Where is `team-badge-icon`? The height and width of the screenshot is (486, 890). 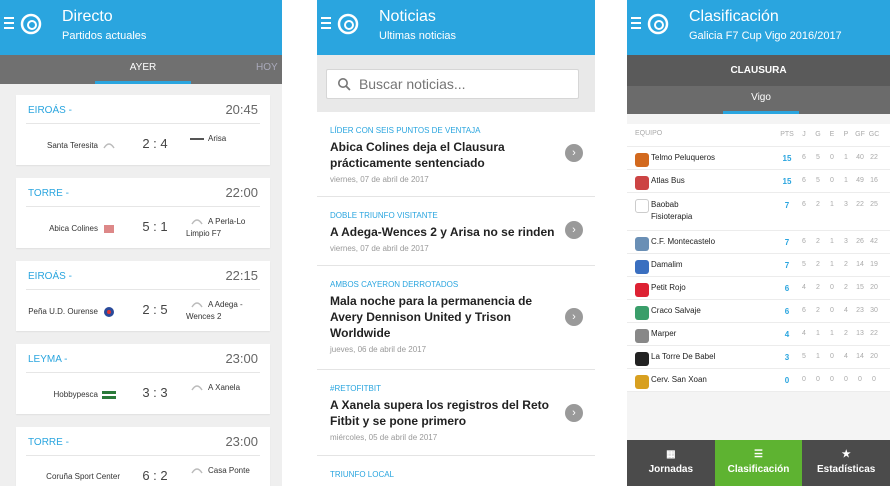 team-badge-icon is located at coordinates (642, 206).